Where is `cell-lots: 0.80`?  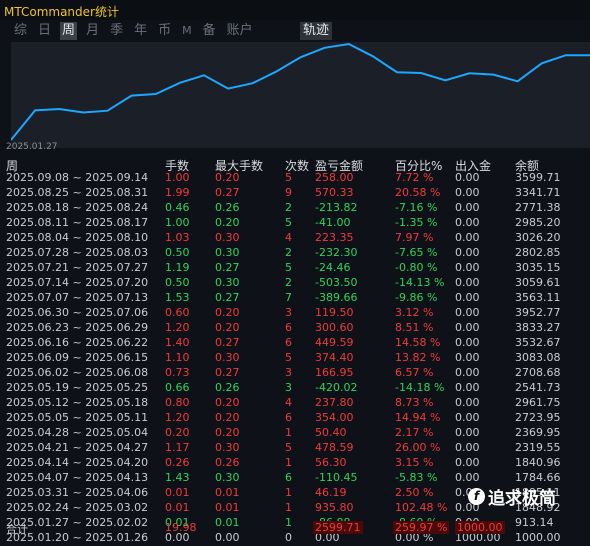 cell-lots: 0.80 is located at coordinates (177, 402).